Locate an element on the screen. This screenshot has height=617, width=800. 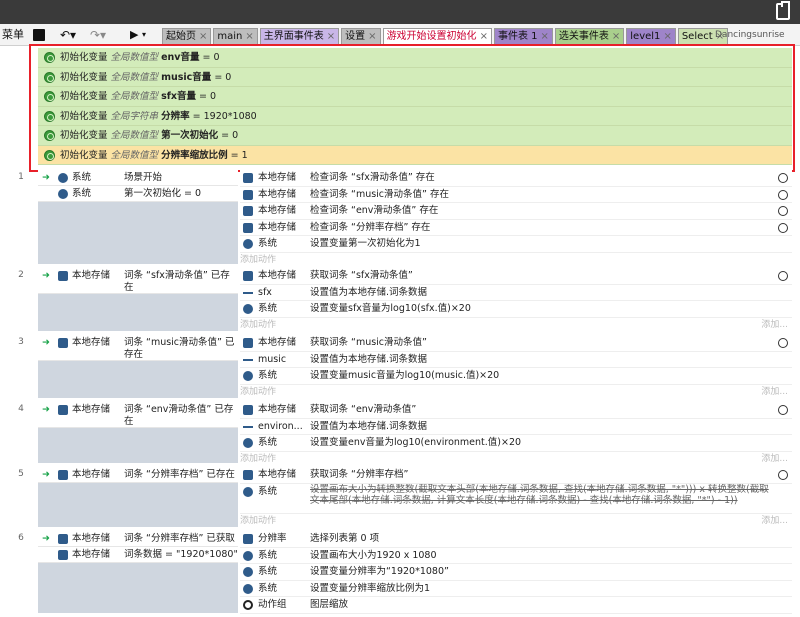
condition-text: 第一次初始化 = 0 is located at coordinates (163, 193).